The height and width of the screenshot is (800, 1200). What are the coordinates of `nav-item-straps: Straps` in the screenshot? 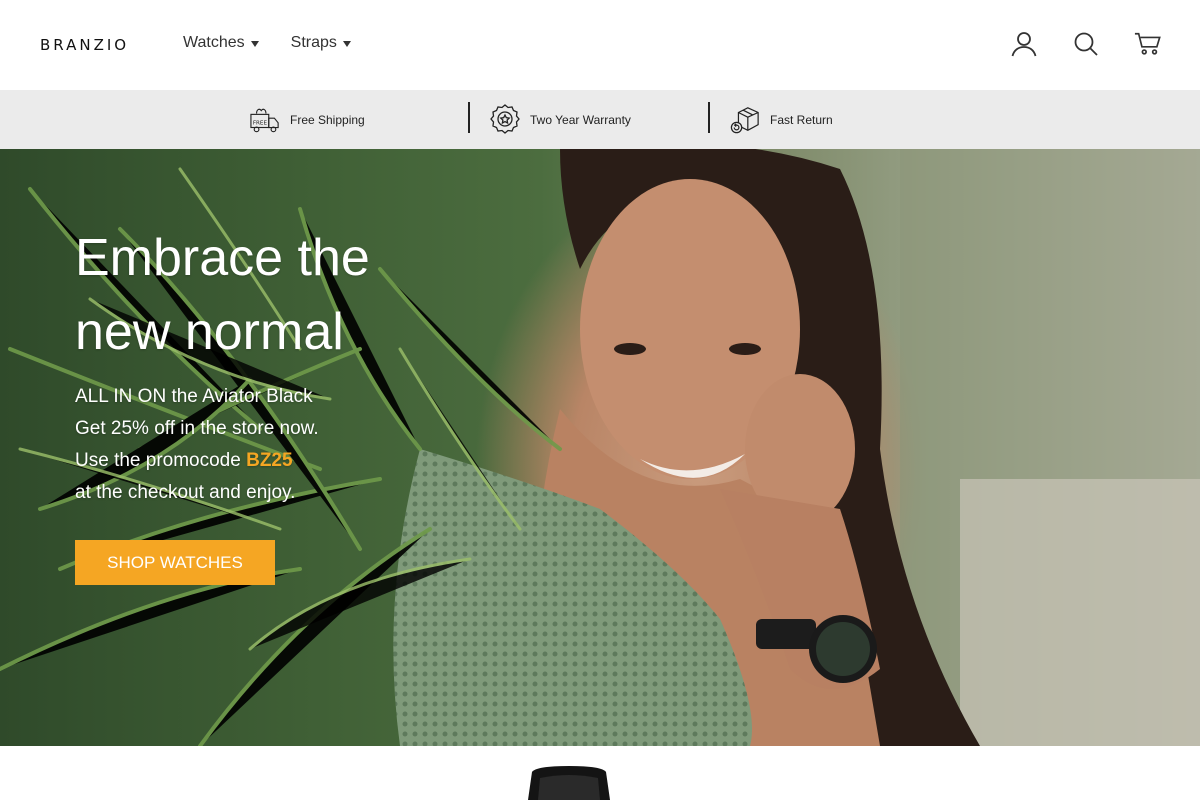 It's located at (321, 43).